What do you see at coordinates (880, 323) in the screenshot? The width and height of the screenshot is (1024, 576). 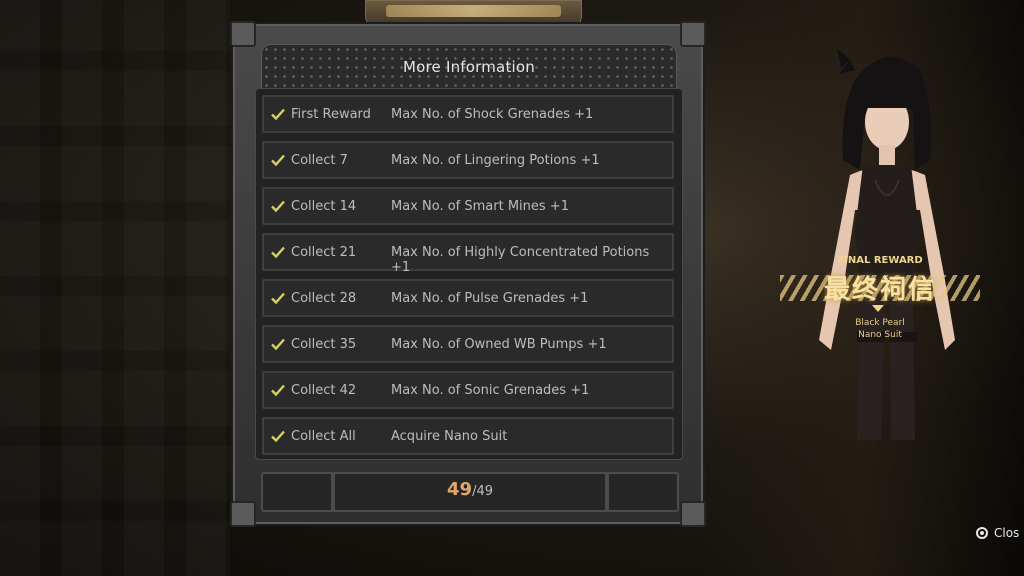 I see `final-reward-item-line1: Black Pearl` at bounding box center [880, 323].